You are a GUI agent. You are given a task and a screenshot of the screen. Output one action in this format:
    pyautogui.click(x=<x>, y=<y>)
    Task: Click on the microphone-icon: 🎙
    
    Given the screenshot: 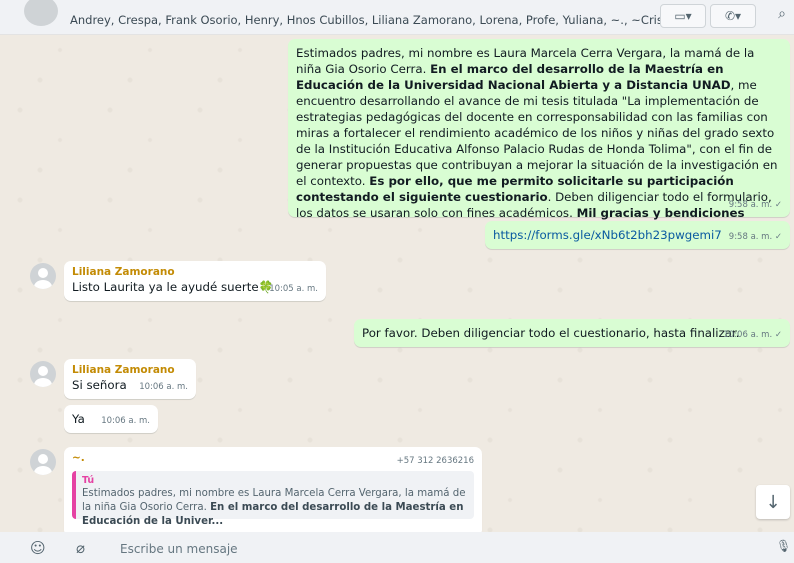 What is the action you would take?
    pyautogui.click(x=783, y=546)
    